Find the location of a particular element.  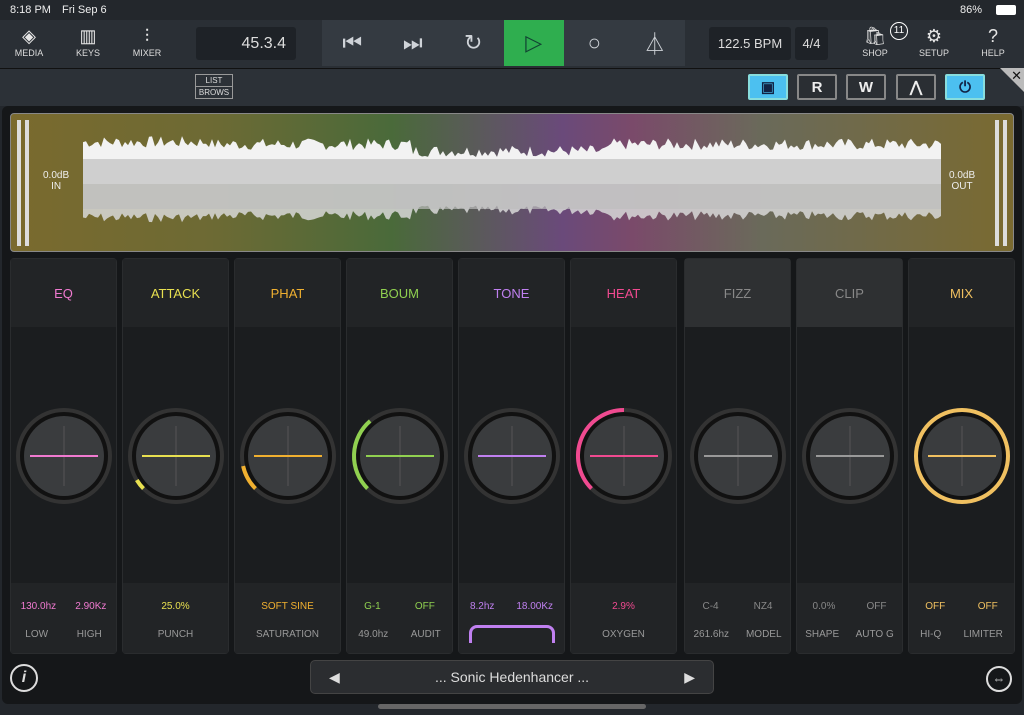

module-title: PHAT is located at coordinates (287, 293).